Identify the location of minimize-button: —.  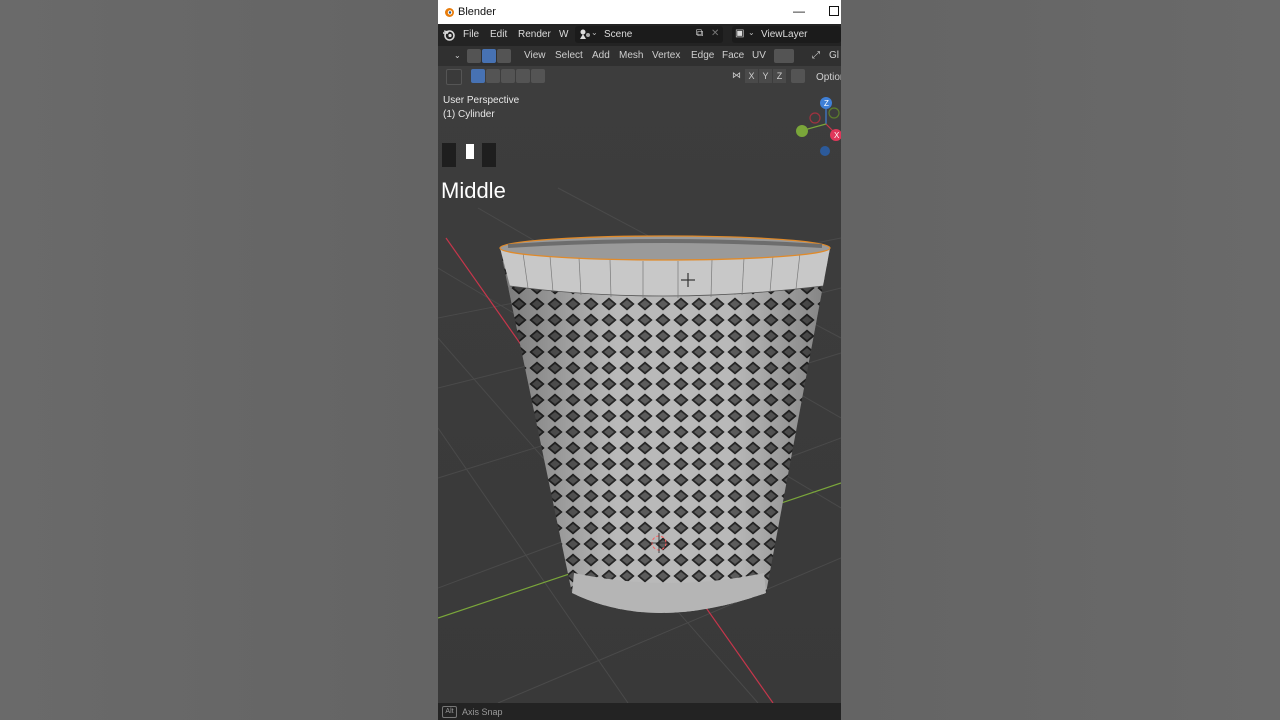
(799, 11).